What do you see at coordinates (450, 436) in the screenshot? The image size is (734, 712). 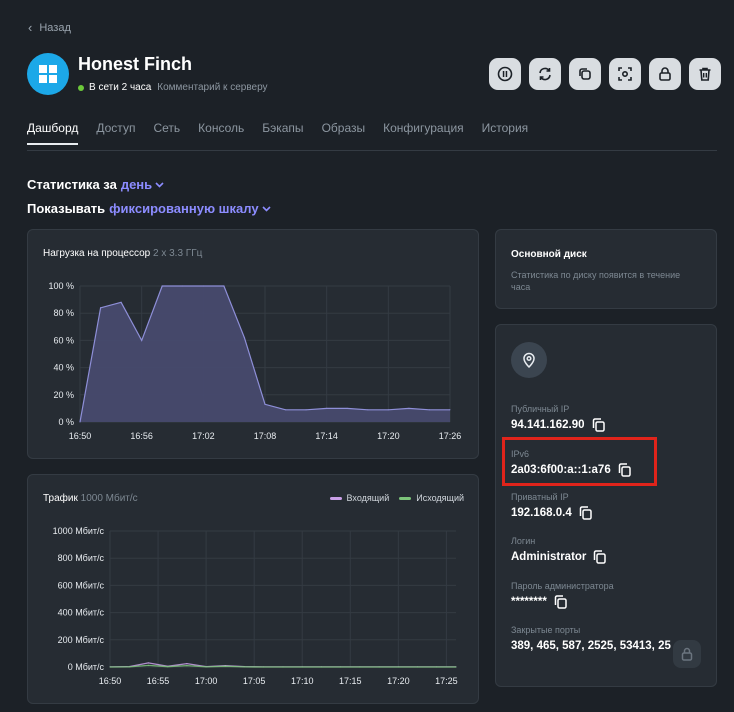 I see `x-tick-label: 17:26` at bounding box center [450, 436].